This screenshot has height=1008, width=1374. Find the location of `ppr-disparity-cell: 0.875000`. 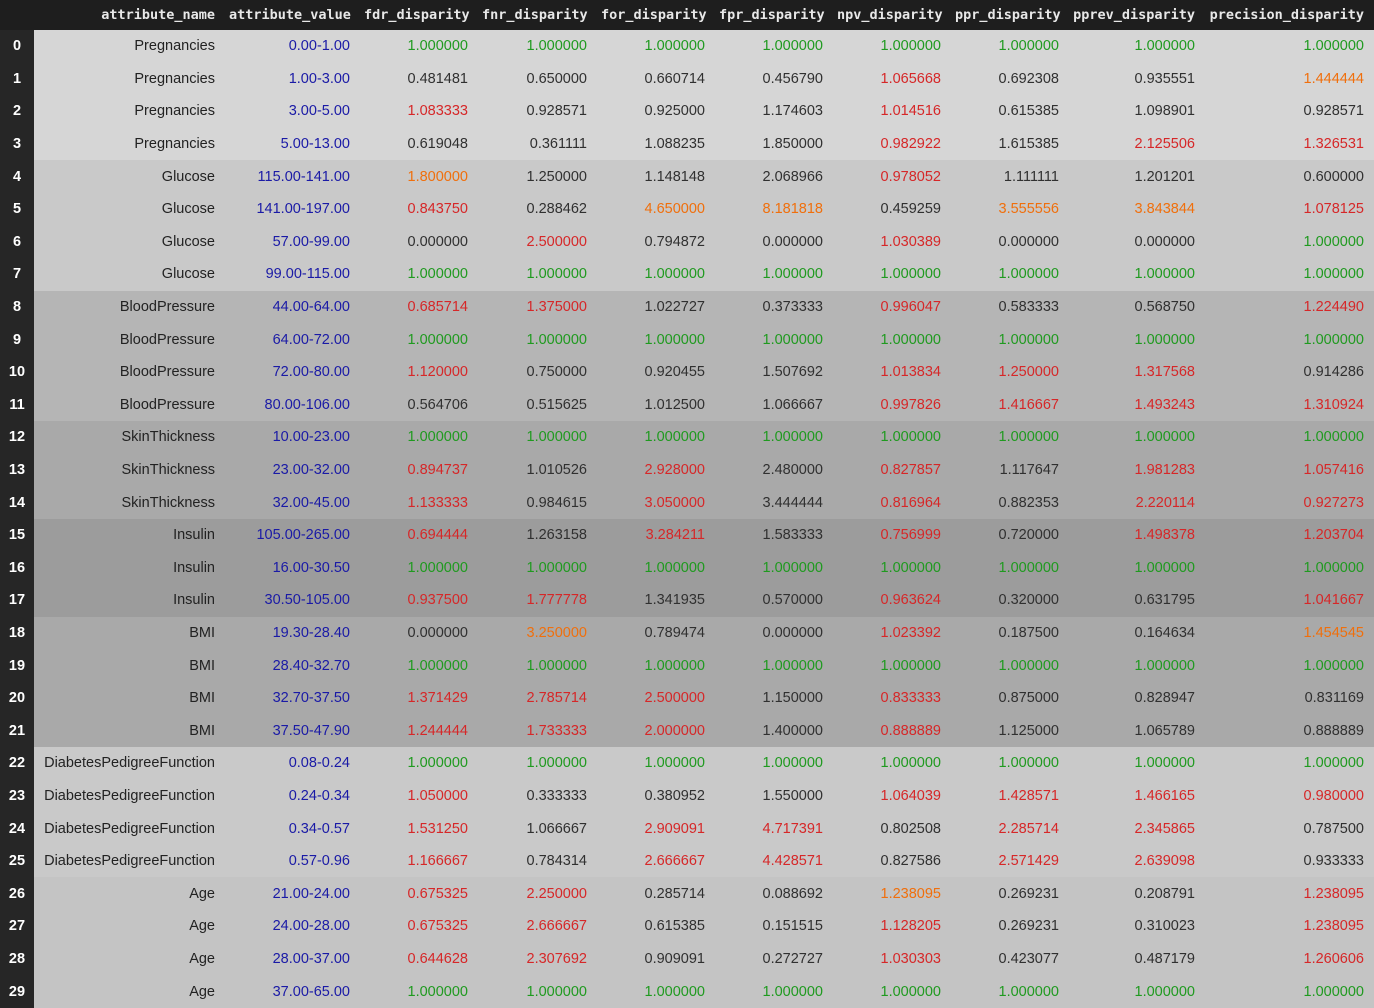

ppr-disparity-cell: 0.875000 is located at coordinates (1028, 698).